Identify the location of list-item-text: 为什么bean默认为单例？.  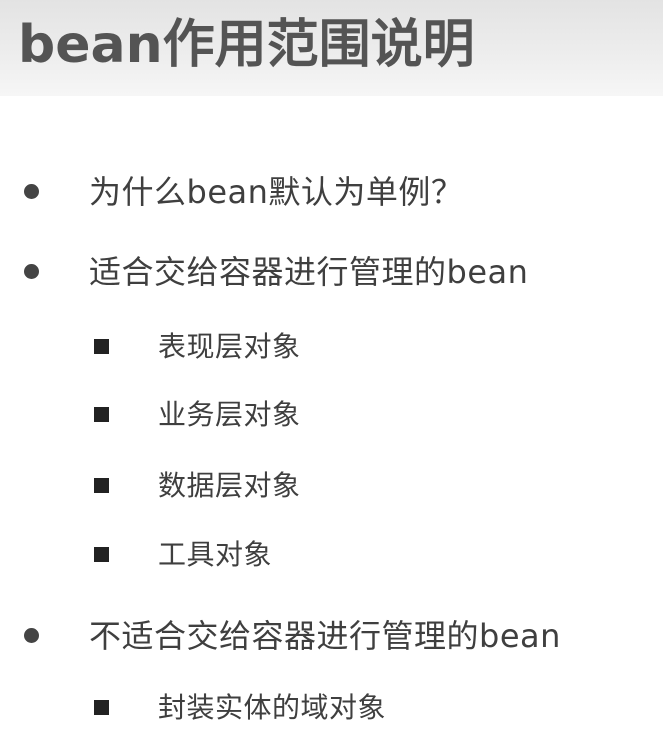
(276, 192).